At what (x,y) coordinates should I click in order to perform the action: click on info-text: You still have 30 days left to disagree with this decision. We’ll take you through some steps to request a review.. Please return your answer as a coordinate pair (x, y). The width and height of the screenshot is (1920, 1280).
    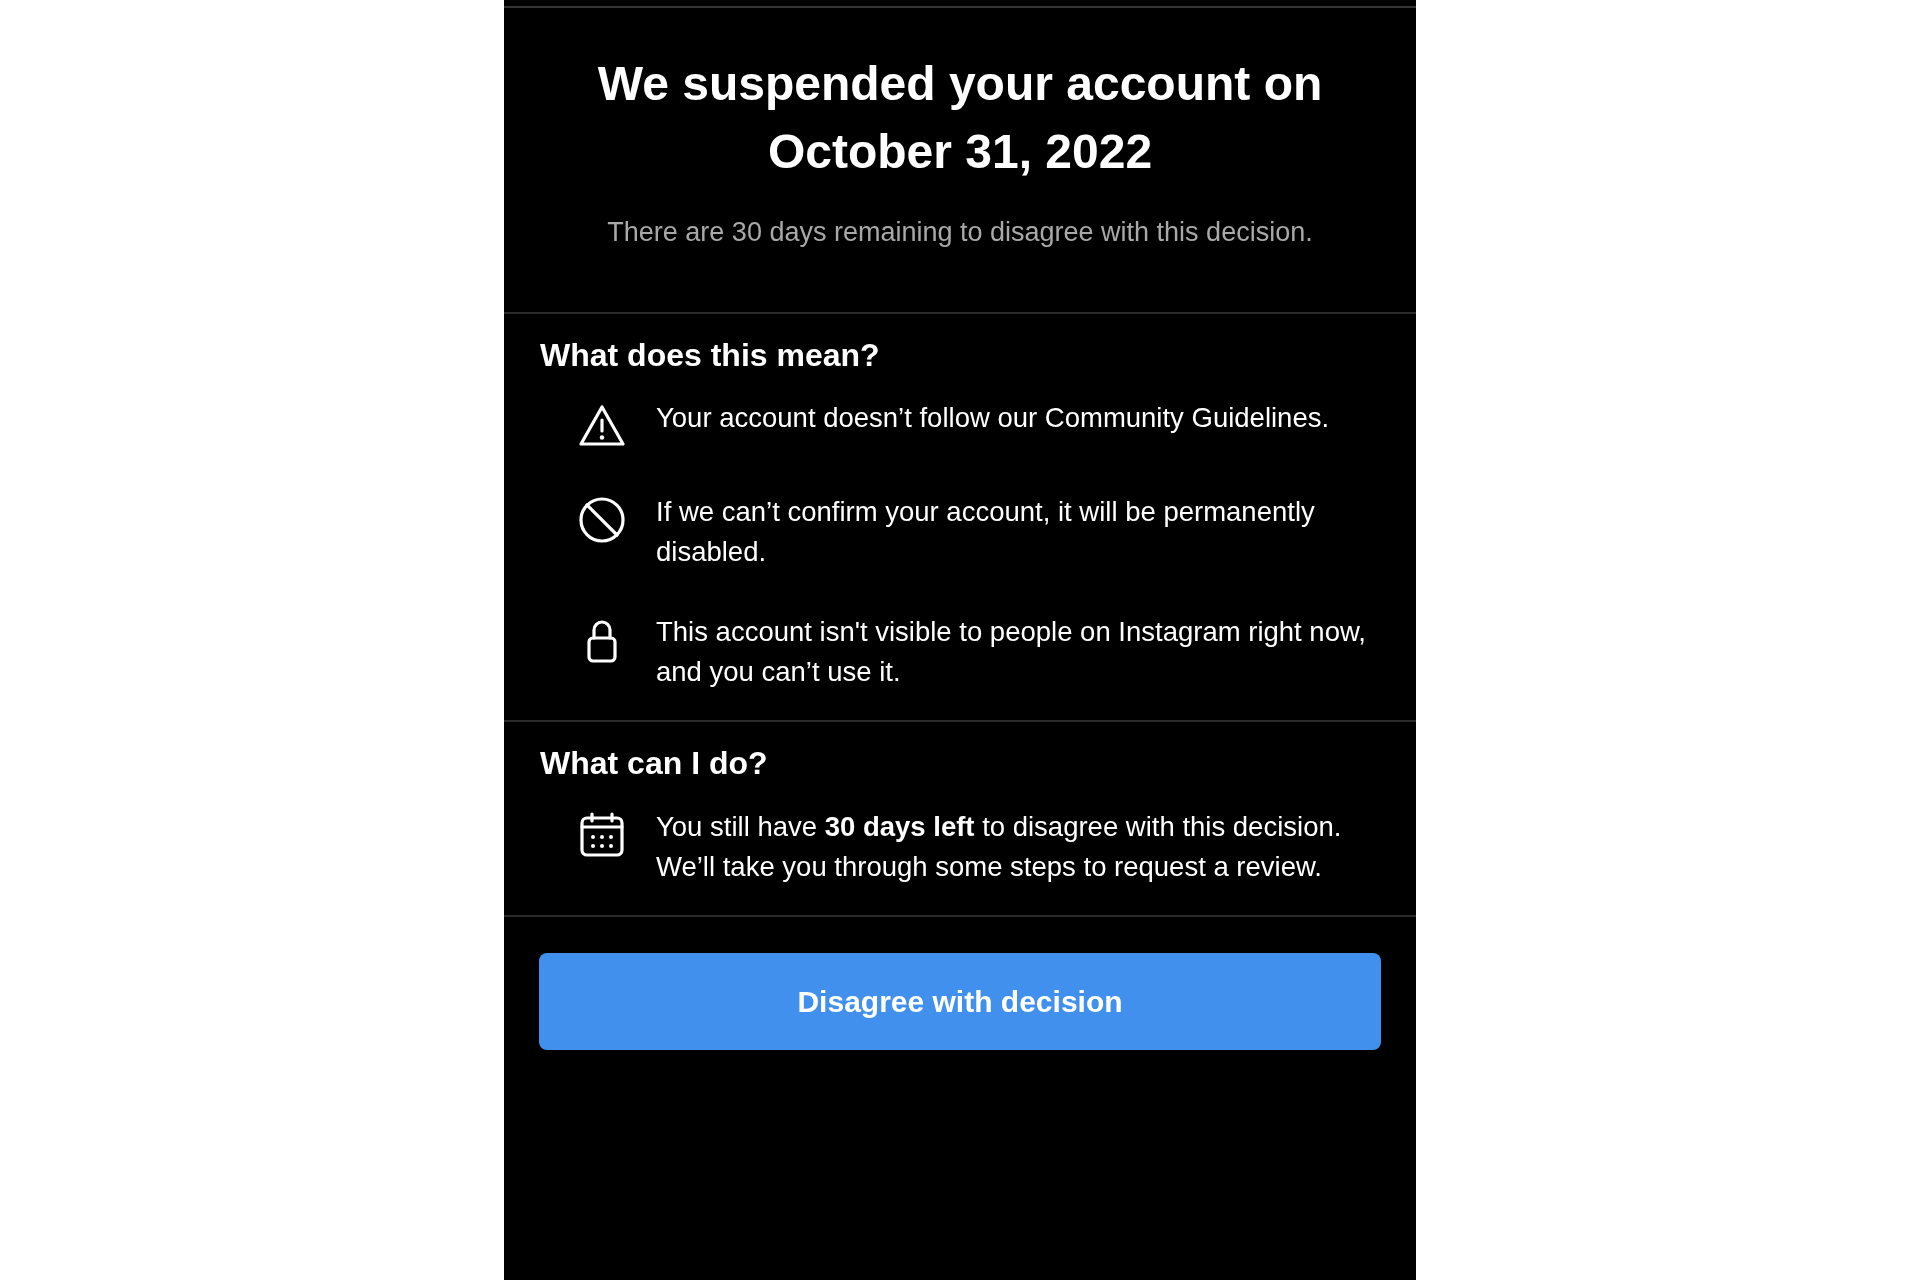
    Looking at the image, I should click on (999, 846).